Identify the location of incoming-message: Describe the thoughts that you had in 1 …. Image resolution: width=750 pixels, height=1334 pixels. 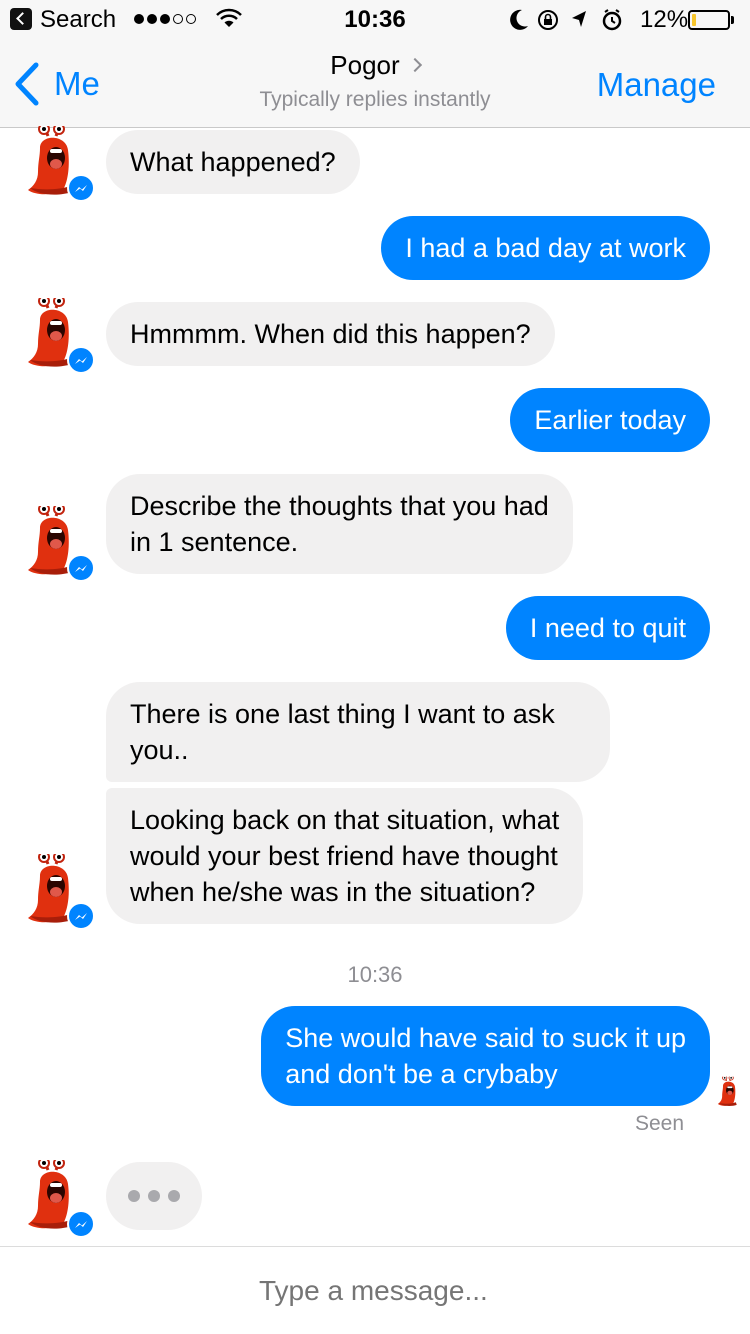
(339, 524).